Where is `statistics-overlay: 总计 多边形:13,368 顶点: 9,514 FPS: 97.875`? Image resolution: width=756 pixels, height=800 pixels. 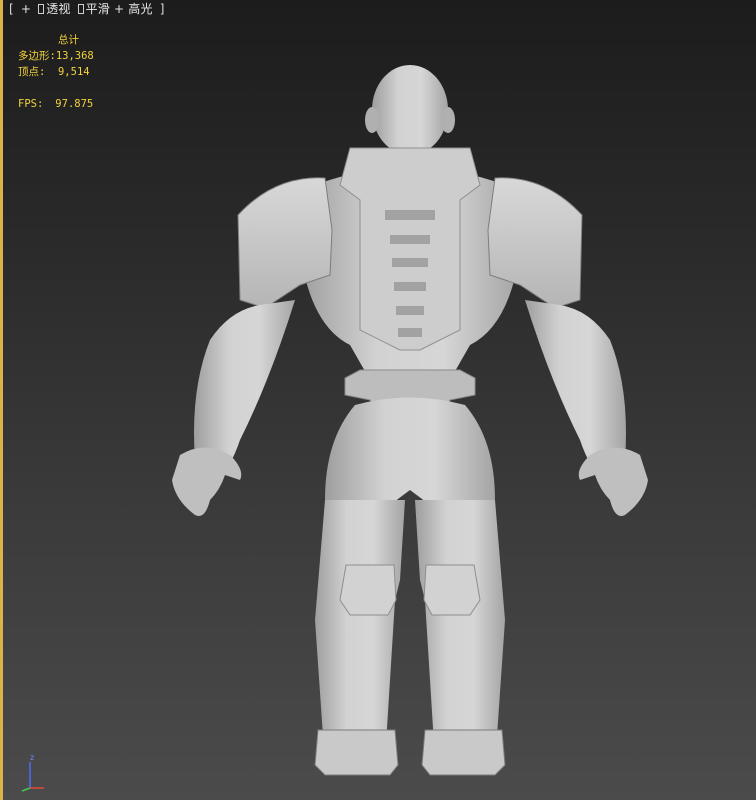 statistics-overlay: 总计 多边形:13,368 顶点: 9,514 FPS: 97.875 is located at coordinates (56, 72).